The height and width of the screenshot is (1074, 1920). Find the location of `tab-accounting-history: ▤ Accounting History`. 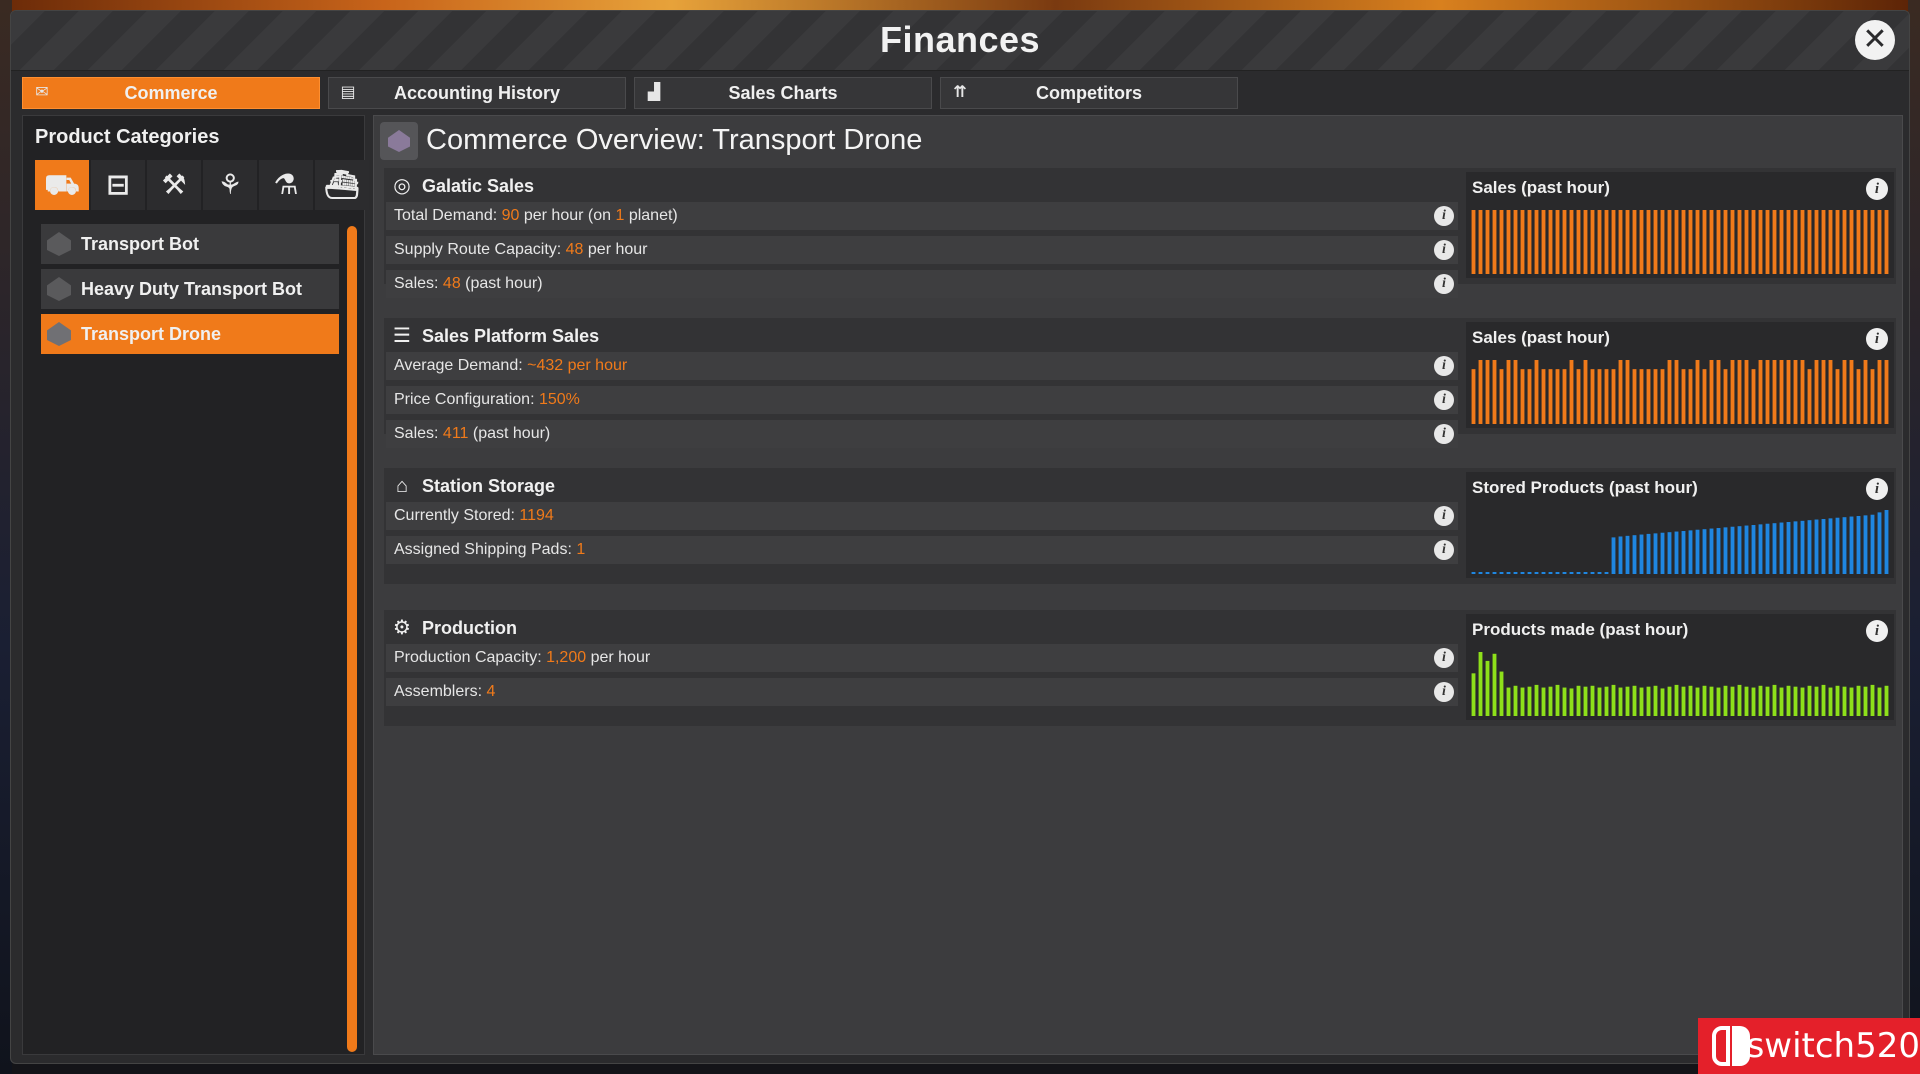

tab-accounting-history: ▤ Accounting History is located at coordinates (477, 93).